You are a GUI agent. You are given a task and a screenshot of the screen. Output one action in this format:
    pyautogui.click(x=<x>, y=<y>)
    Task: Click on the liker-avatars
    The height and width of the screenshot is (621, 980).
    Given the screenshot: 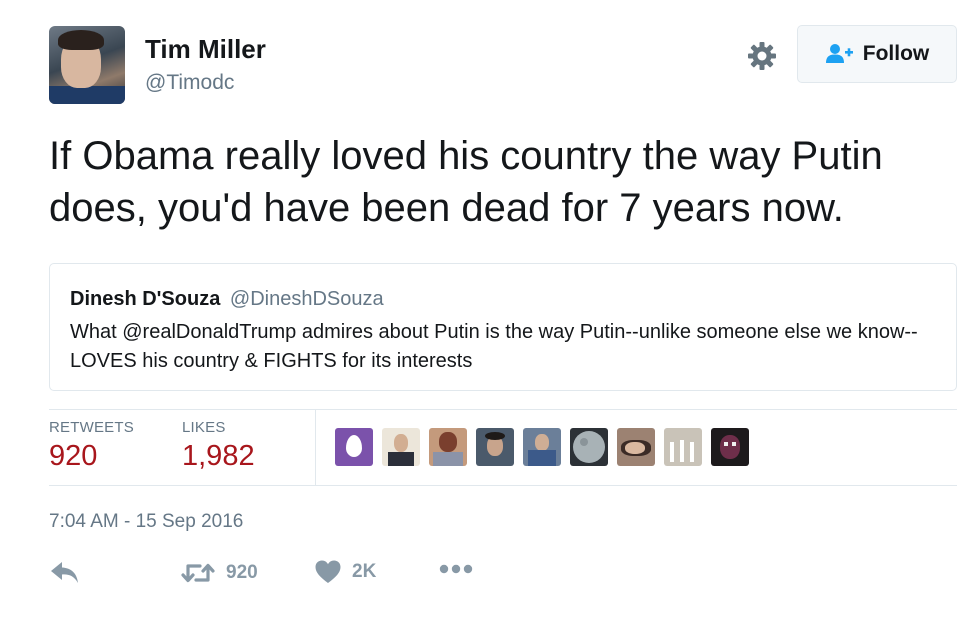 What is the action you would take?
    pyautogui.click(x=542, y=447)
    